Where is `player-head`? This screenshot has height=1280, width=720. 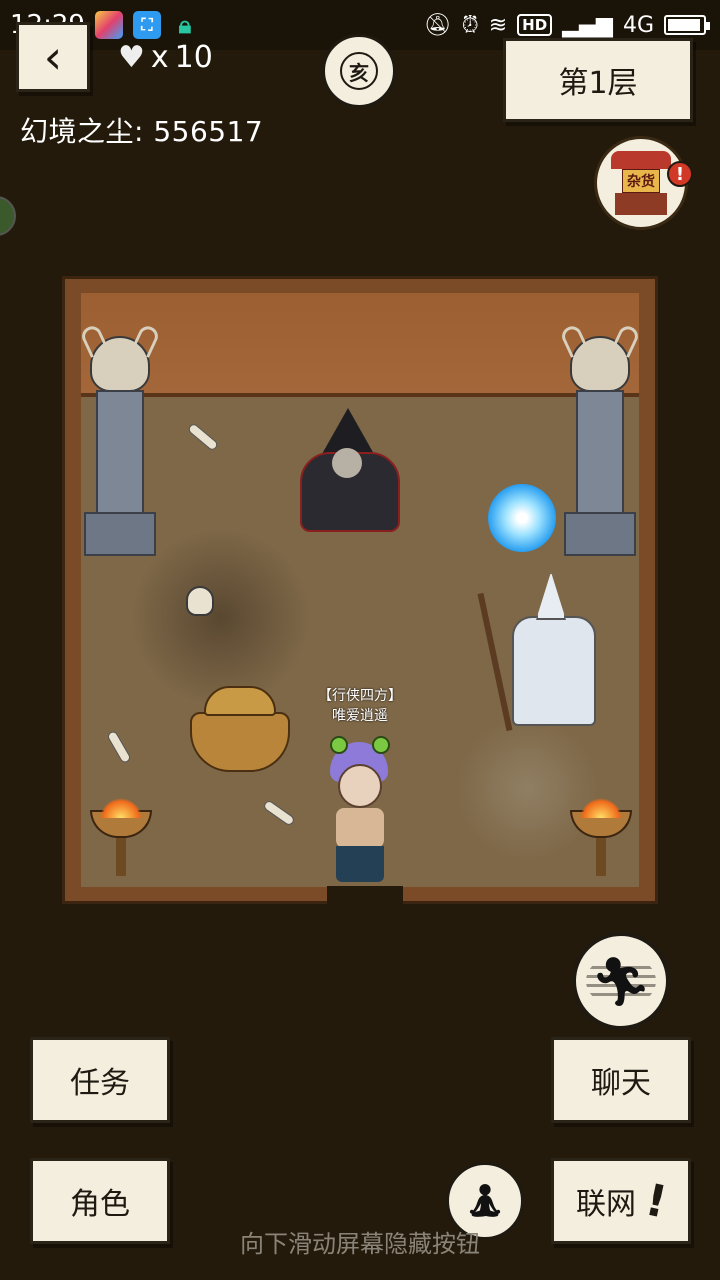
player-head is located at coordinates (360, 786).